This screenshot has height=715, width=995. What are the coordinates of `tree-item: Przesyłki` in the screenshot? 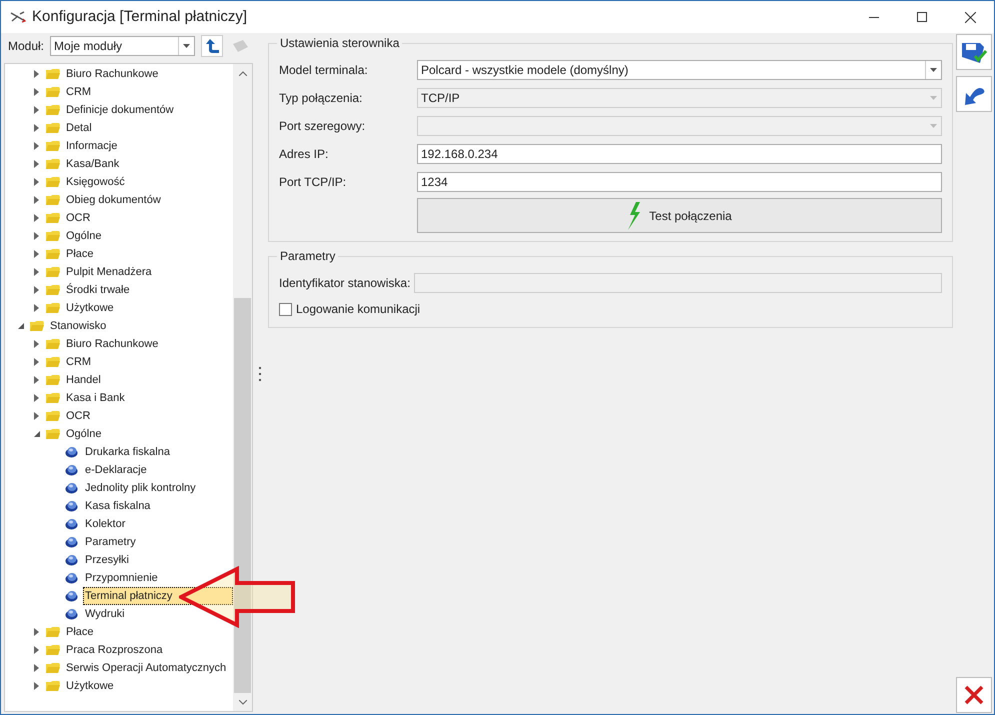 It's located at (107, 560).